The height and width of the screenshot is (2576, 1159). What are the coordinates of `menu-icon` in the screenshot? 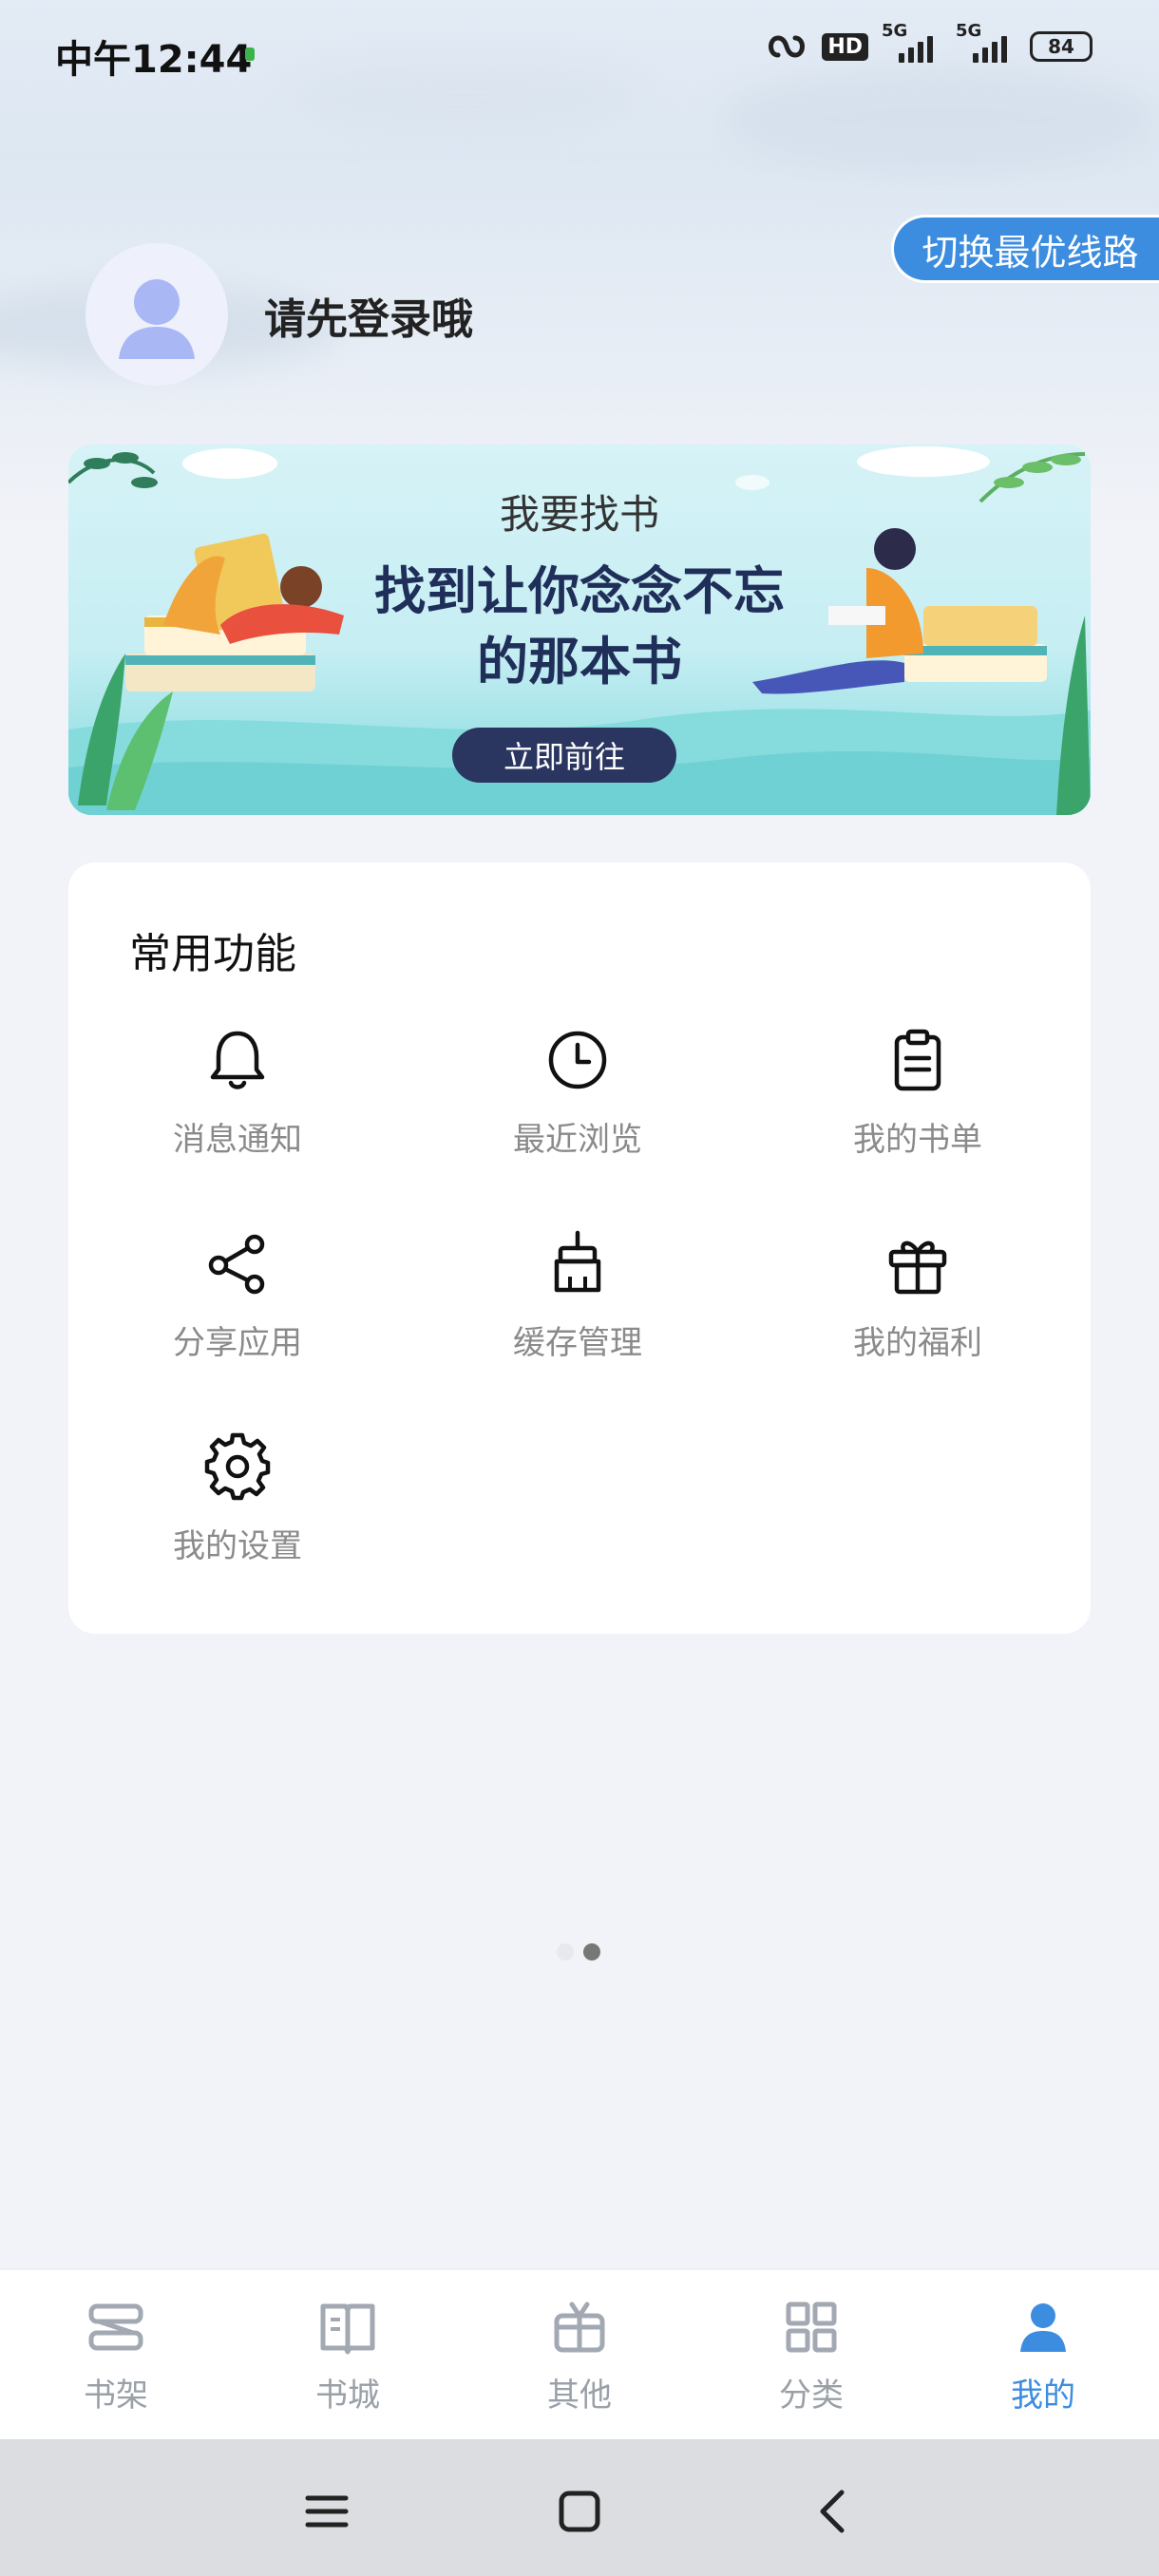 It's located at (327, 2511).